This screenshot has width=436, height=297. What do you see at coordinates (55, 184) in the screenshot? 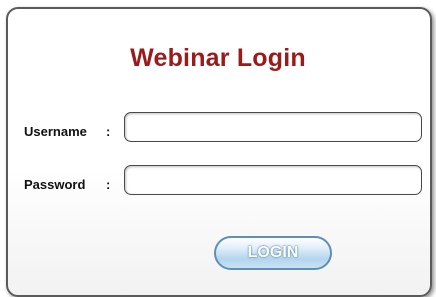
I see `password-label: Password` at bounding box center [55, 184].